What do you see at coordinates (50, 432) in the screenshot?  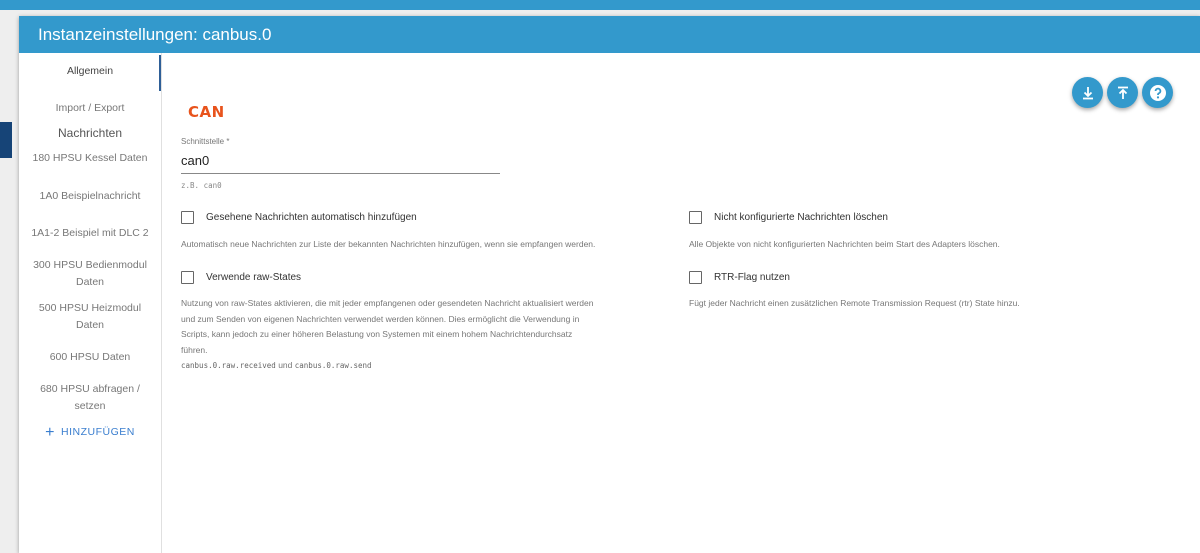 I see `plus-icon: +` at bounding box center [50, 432].